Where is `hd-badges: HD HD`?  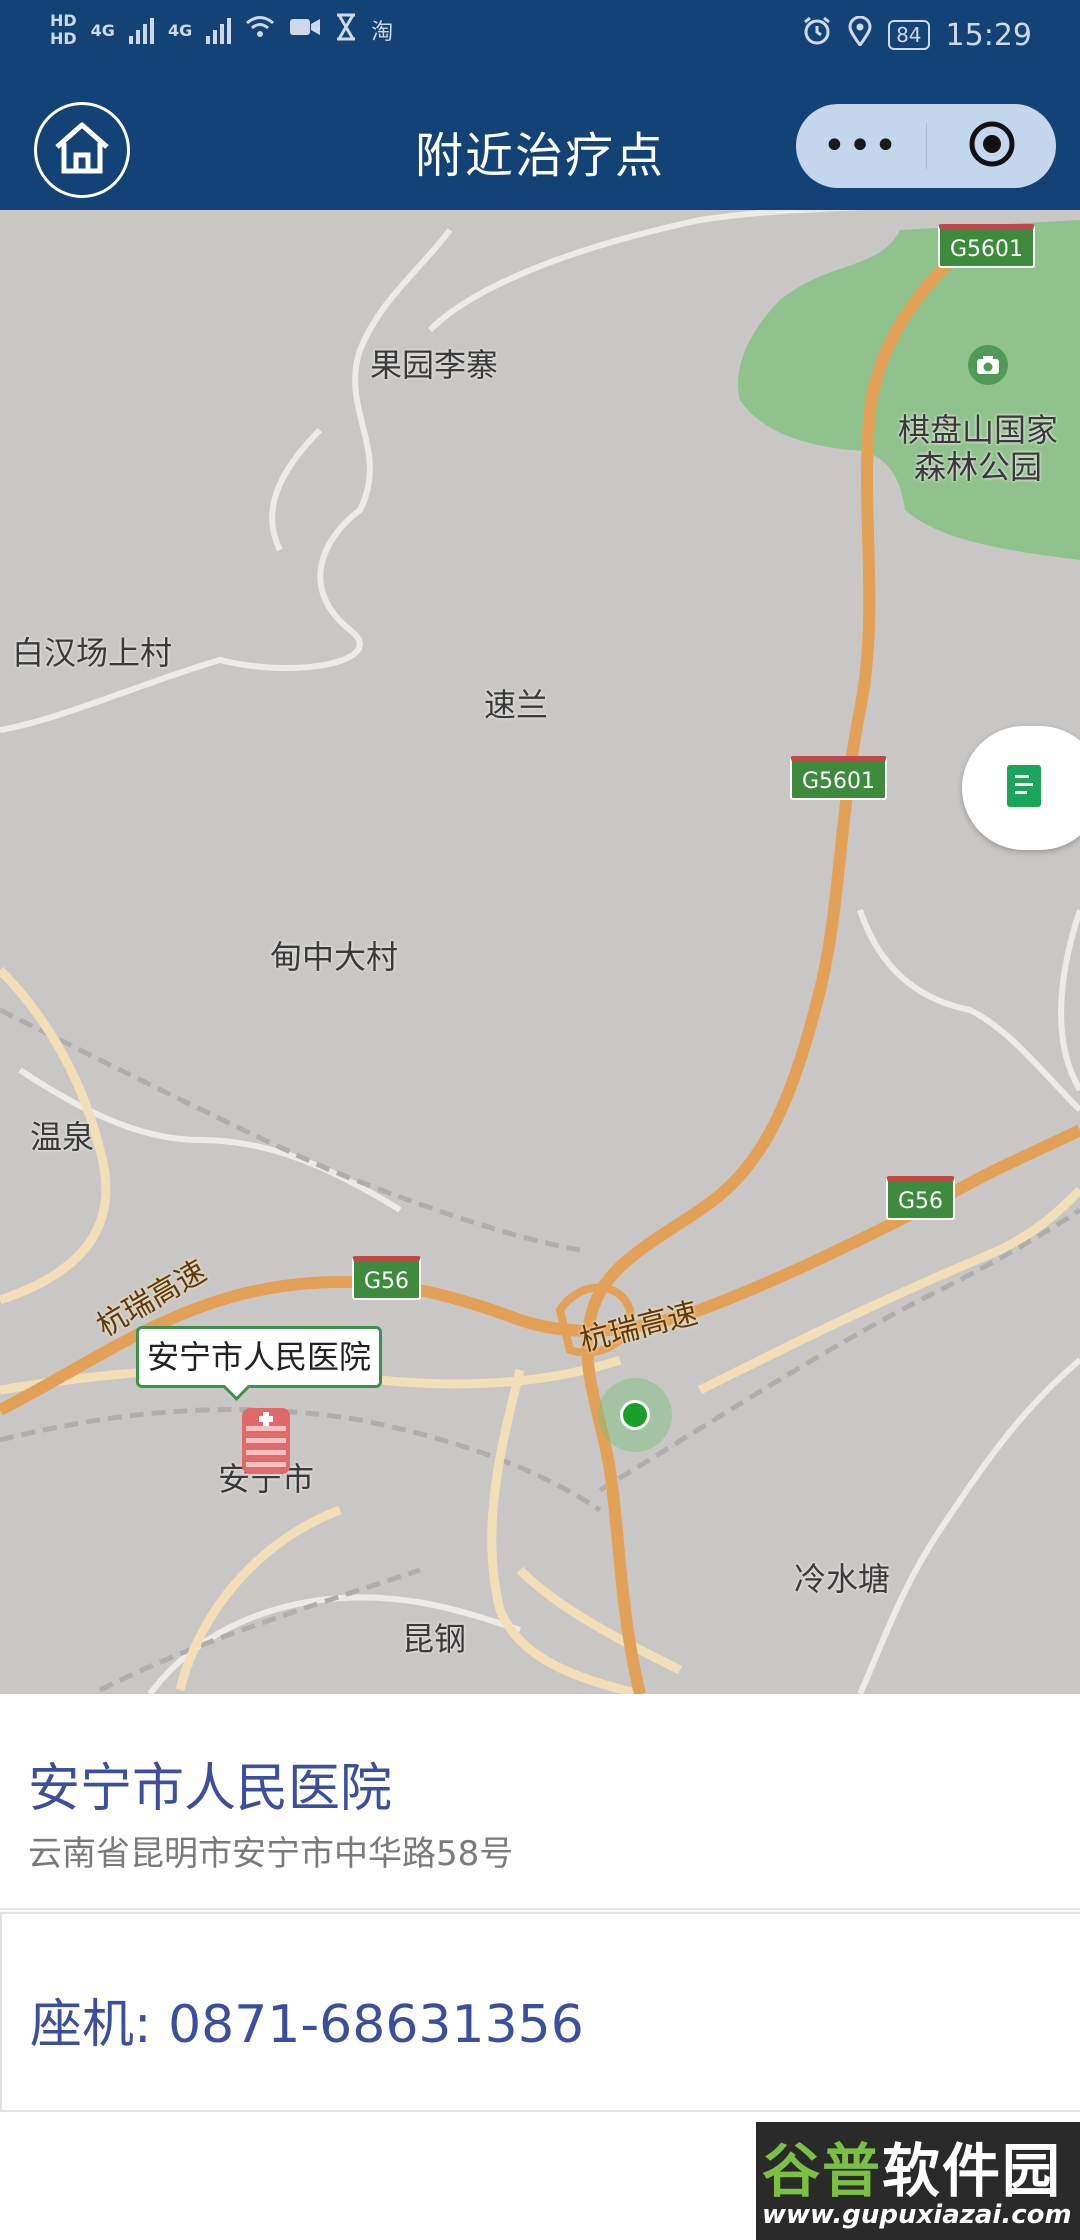
hd-badges: HD HD is located at coordinates (63, 30).